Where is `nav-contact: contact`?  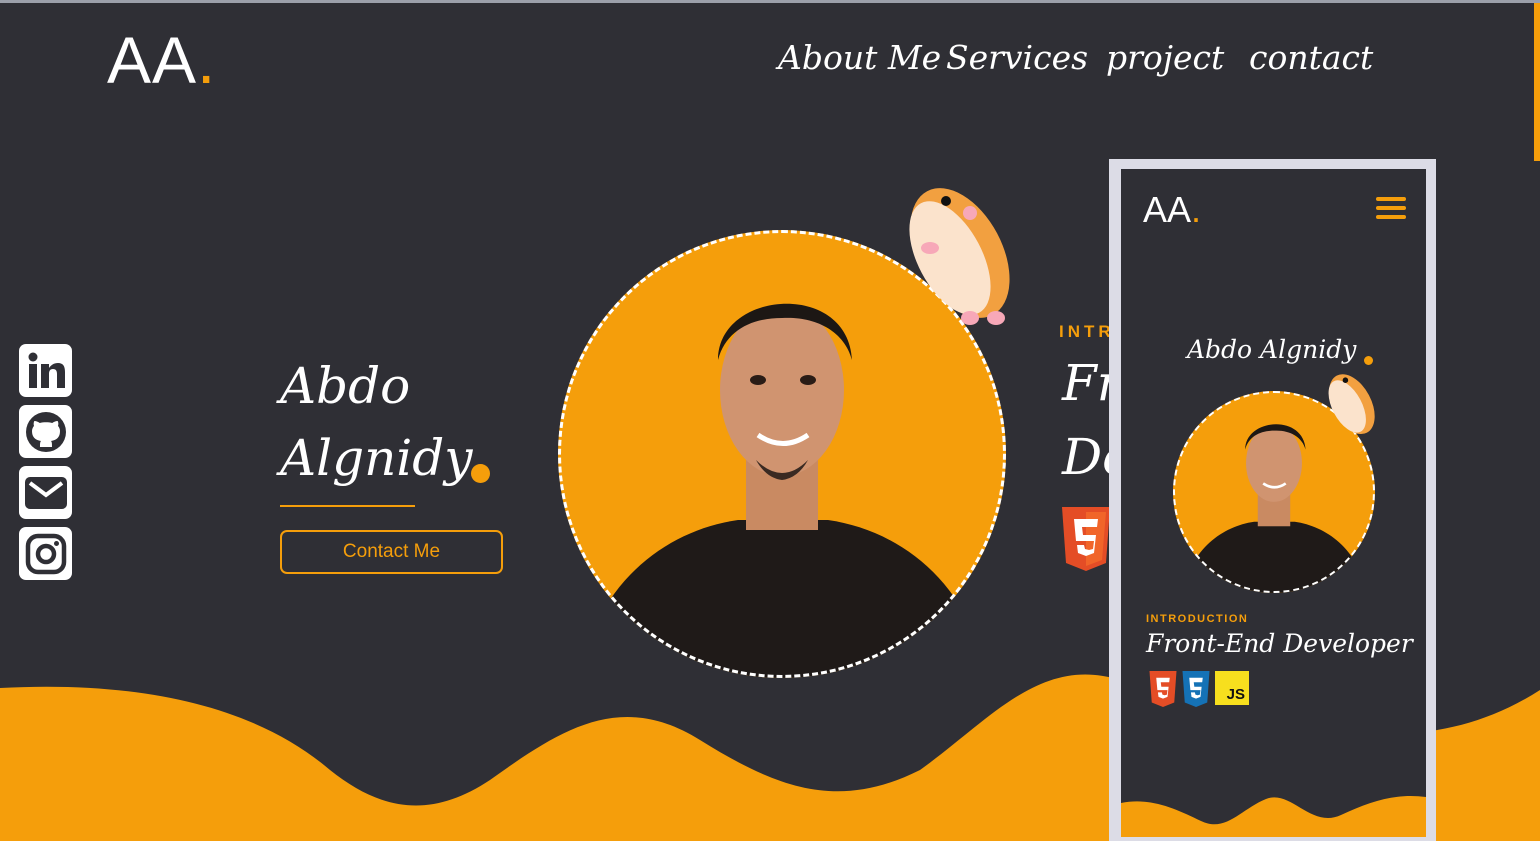
nav-contact: contact is located at coordinates (1311, 57).